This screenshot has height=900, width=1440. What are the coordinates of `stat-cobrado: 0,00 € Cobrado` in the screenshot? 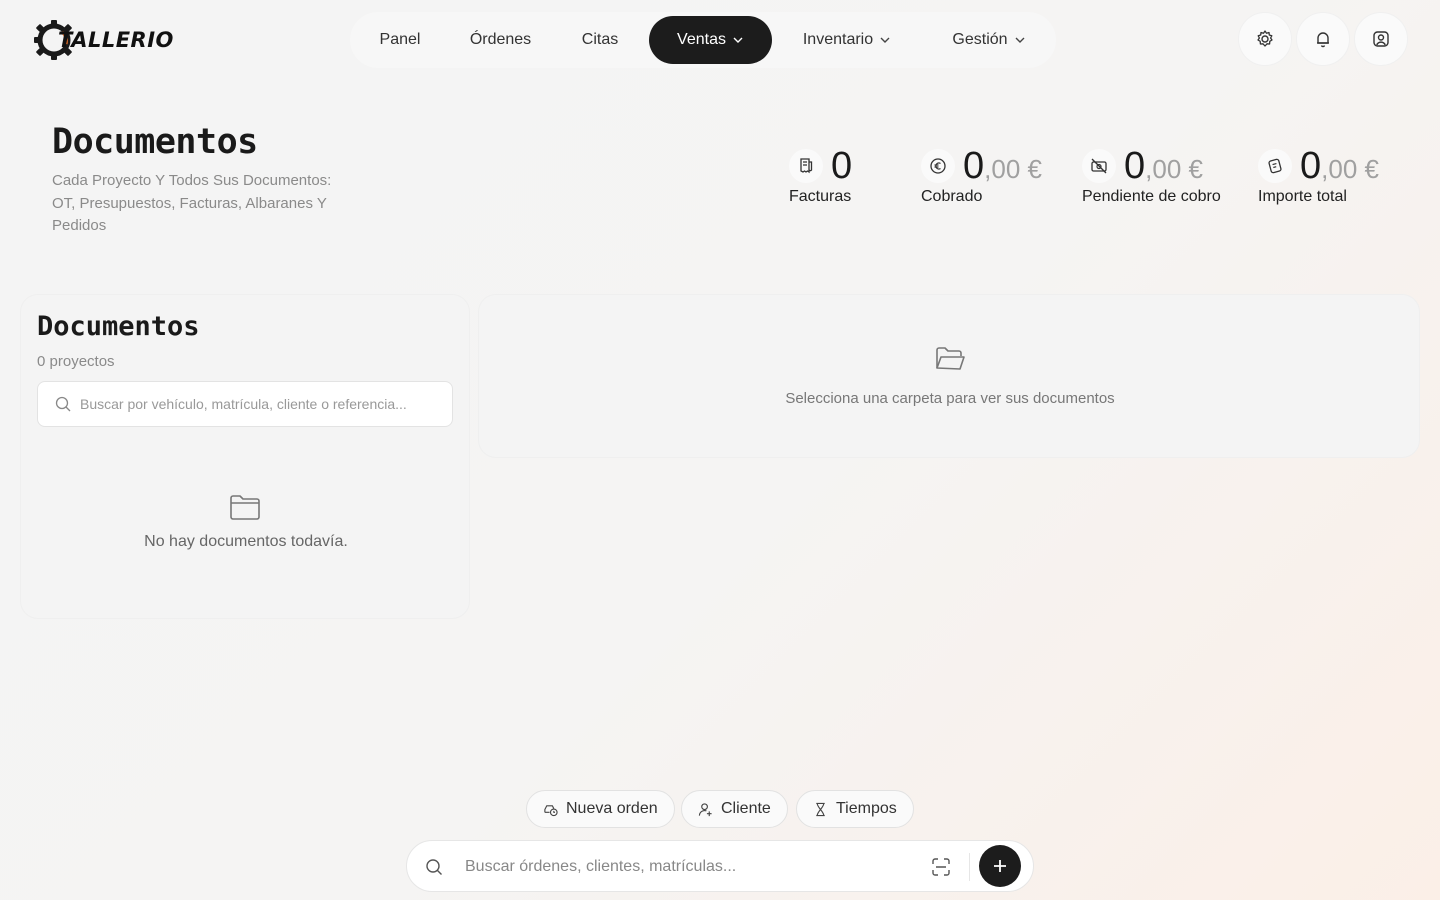 It's located at (981, 175).